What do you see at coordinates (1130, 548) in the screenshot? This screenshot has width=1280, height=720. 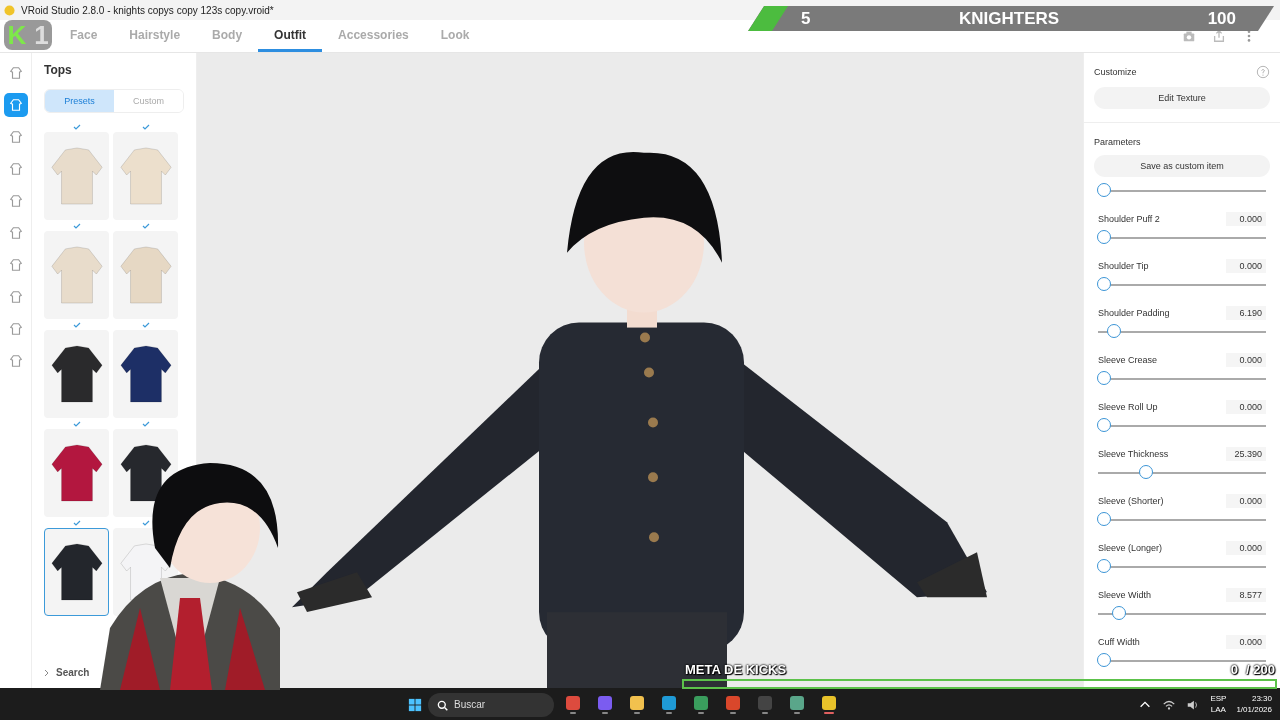 I see `parameter-label: Sleeve (Longer)` at bounding box center [1130, 548].